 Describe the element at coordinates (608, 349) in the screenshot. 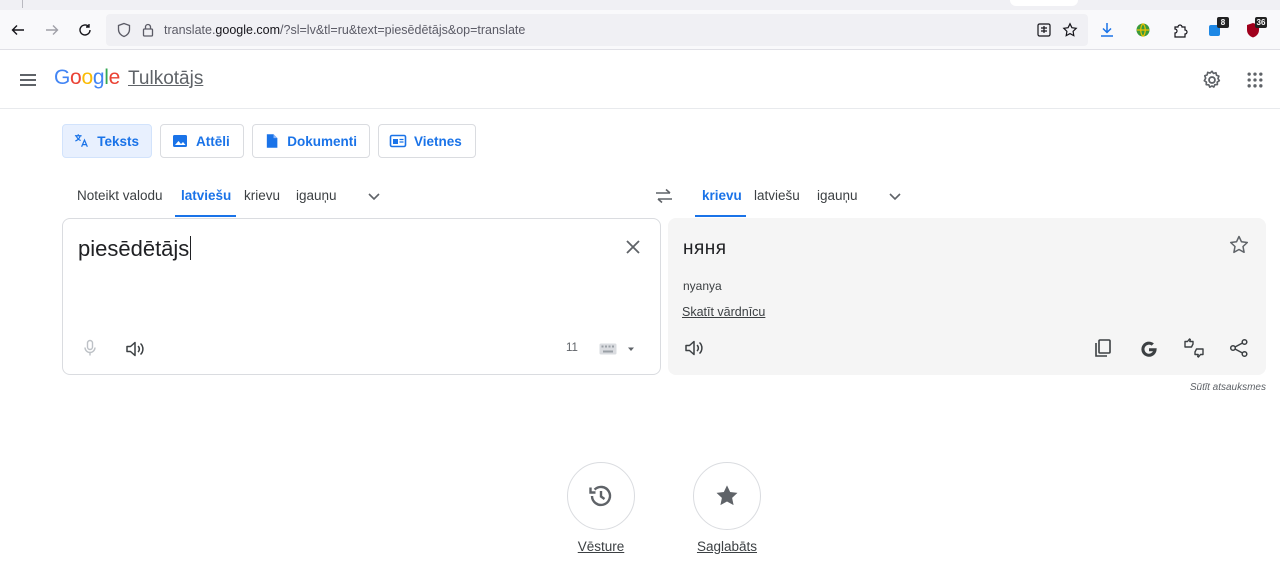

I see `keyboard-icon` at that location.